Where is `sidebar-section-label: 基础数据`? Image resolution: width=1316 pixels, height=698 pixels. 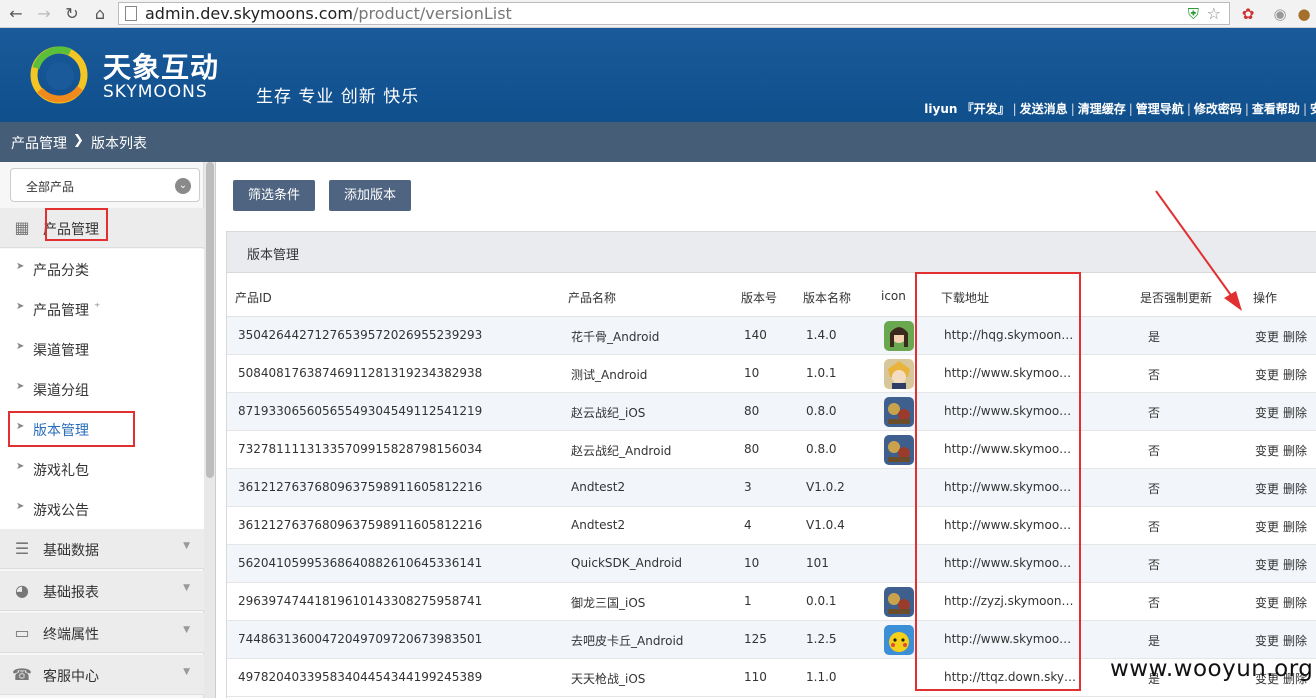 sidebar-section-label: 基础数据 is located at coordinates (71, 551).